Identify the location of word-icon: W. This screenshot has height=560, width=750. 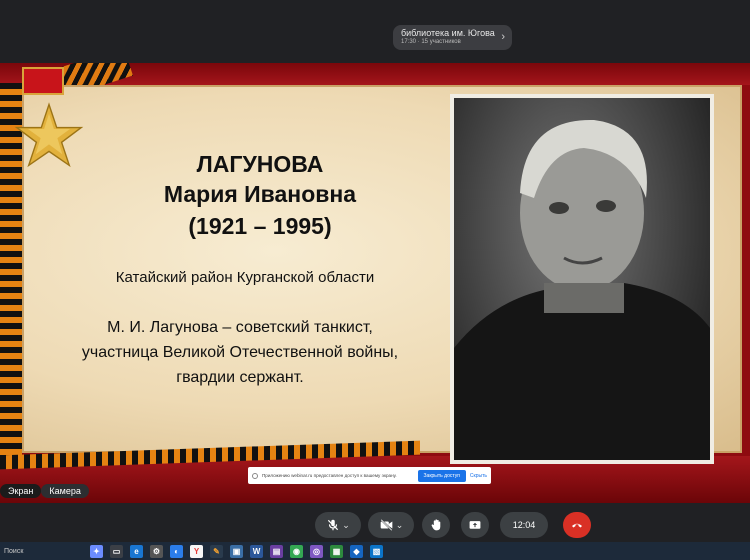
(256, 551).